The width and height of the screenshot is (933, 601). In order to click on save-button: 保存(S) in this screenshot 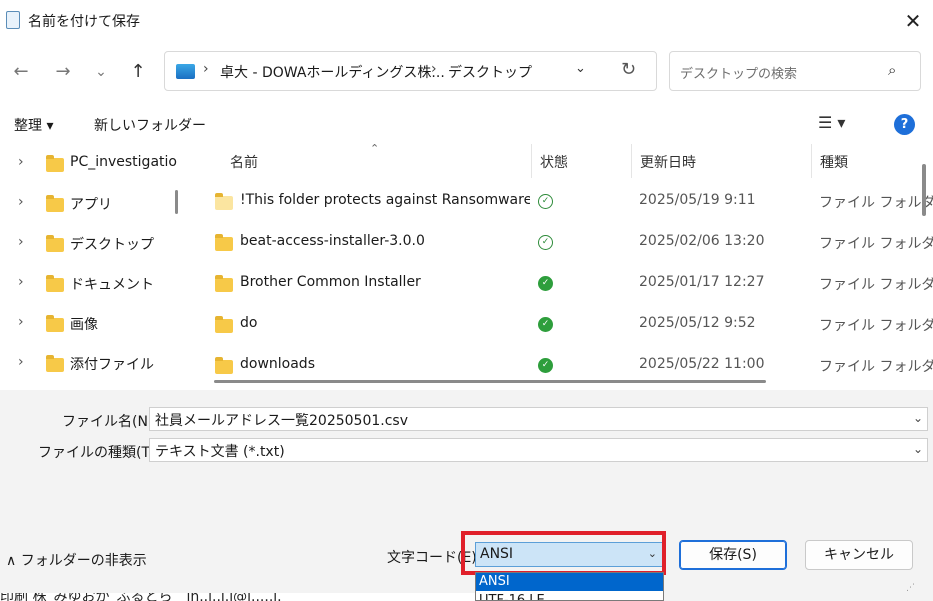, I will do `click(733, 555)`.